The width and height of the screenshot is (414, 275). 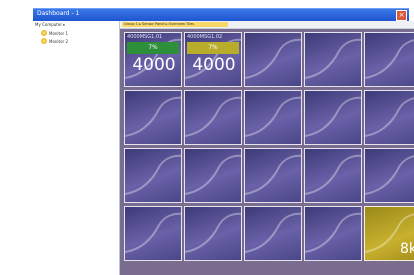 I want to click on tile-value: 8k, so click(x=406, y=249).